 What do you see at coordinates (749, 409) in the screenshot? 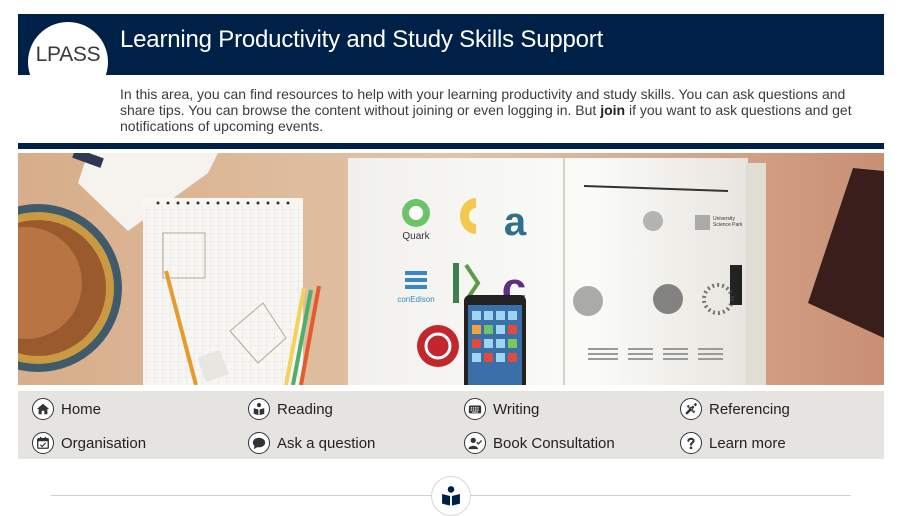
I see `nav-label: Referencing` at bounding box center [749, 409].